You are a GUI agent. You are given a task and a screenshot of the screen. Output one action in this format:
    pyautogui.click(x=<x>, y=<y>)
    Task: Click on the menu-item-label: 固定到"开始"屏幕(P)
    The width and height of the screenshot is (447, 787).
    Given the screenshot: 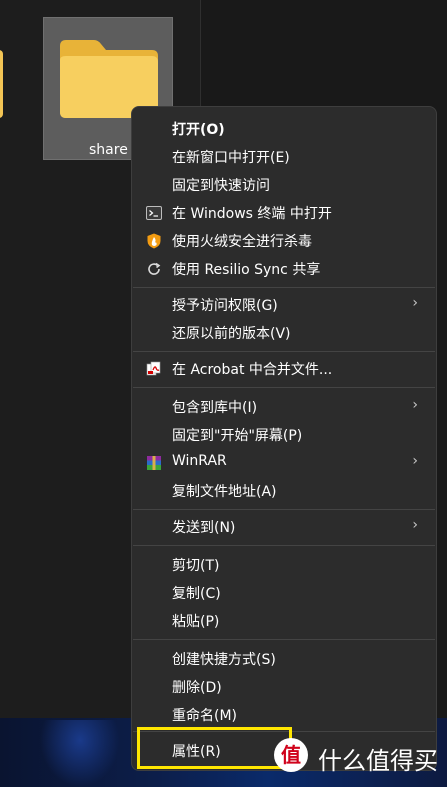 What is the action you would take?
    pyautogui.click(x=237, y=436)
    